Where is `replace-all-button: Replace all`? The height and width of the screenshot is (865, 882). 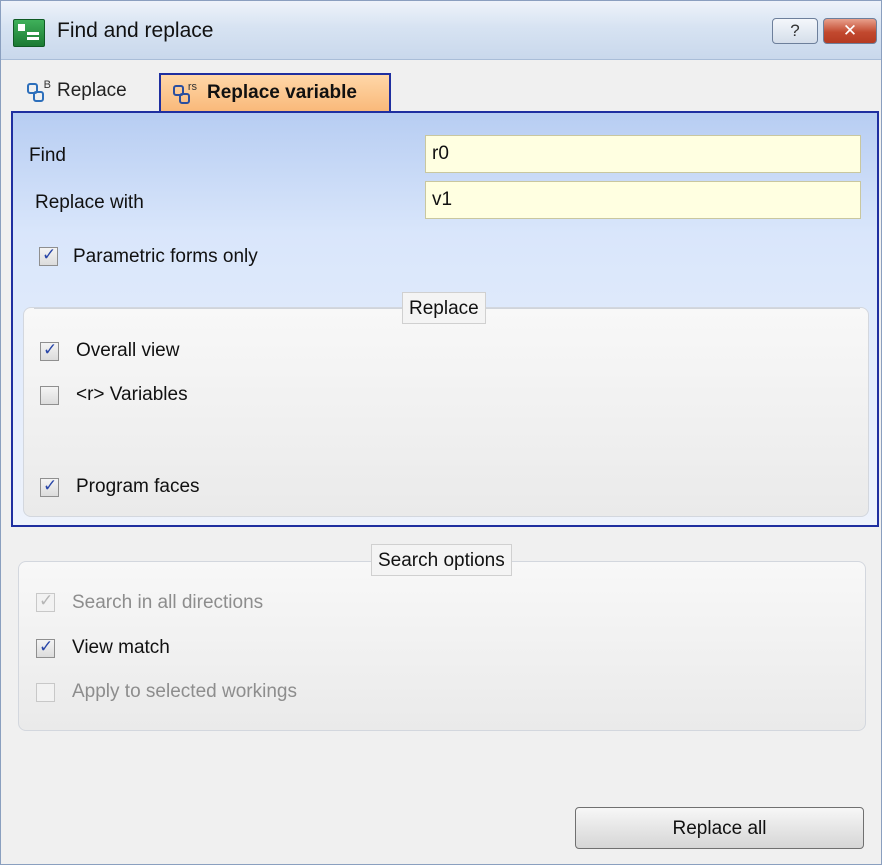 replace-all-button: Replace all is located at coordinates (719, 828).